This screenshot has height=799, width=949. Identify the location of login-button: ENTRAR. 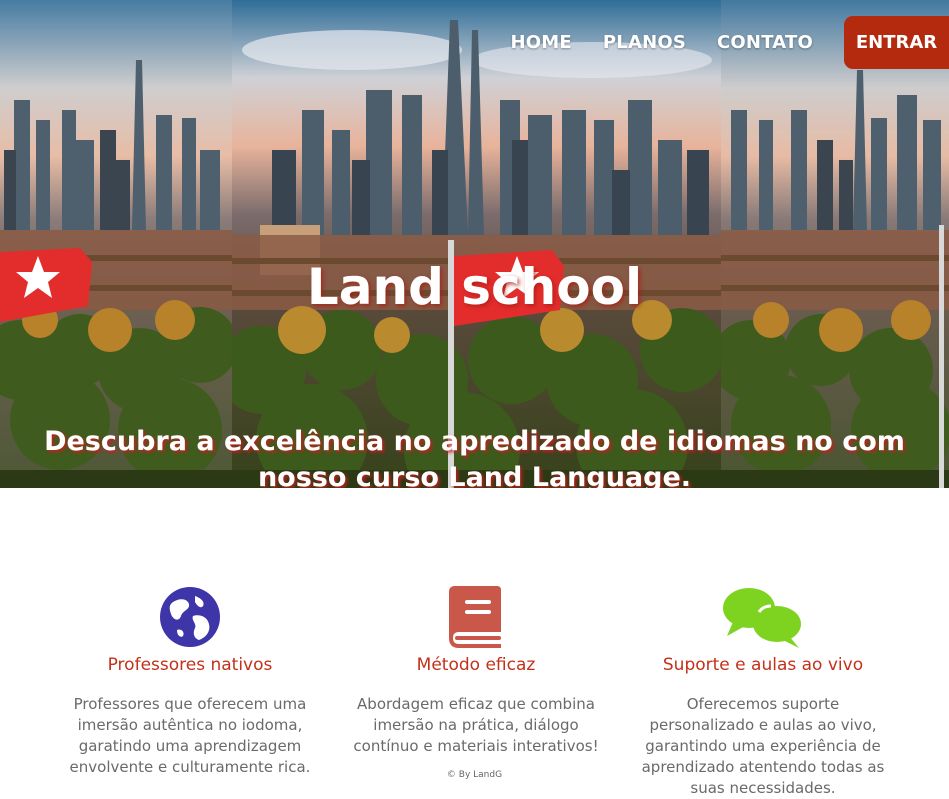
(896, 42).